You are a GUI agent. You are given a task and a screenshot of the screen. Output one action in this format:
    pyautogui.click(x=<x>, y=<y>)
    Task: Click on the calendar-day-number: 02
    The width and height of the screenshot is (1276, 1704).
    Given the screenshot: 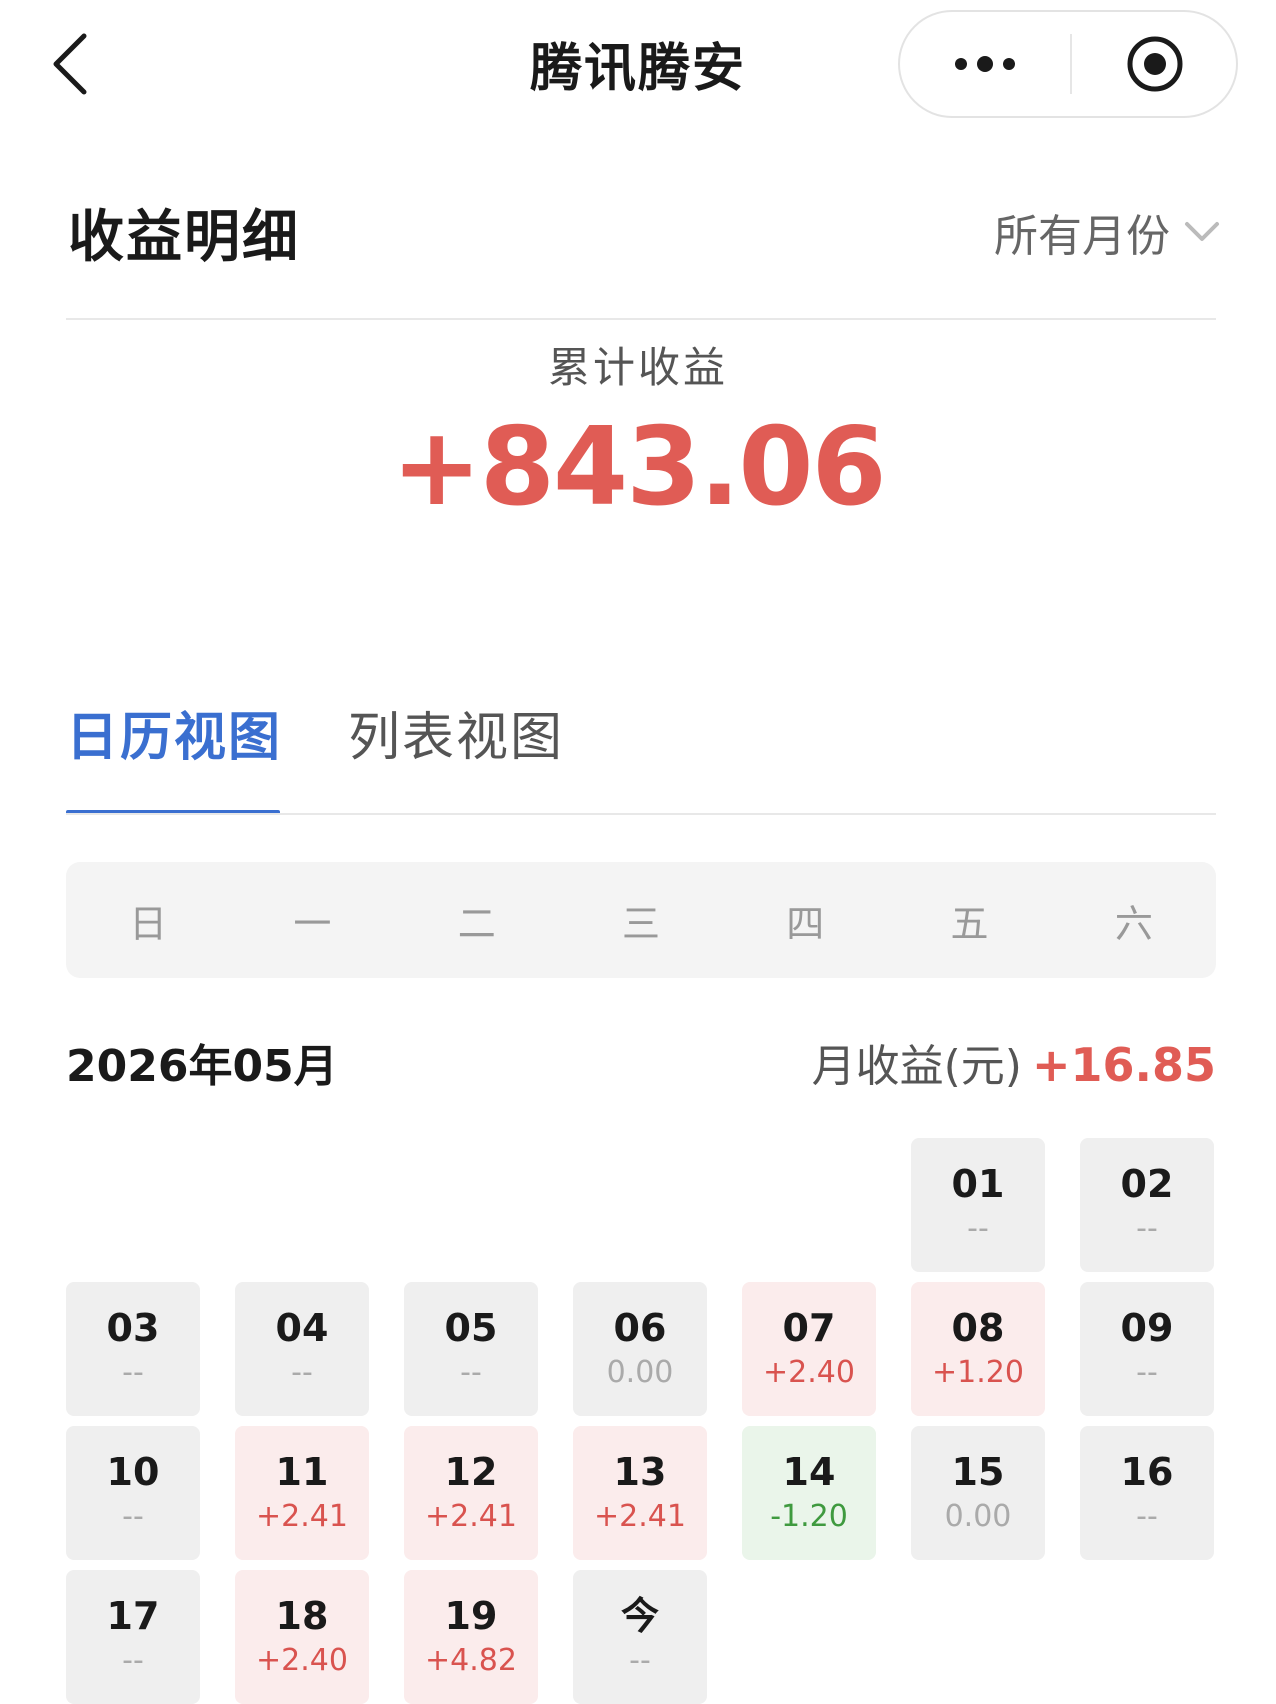 What is the action you would take?
    pyautogui.click(x=1147, y=1184)
    